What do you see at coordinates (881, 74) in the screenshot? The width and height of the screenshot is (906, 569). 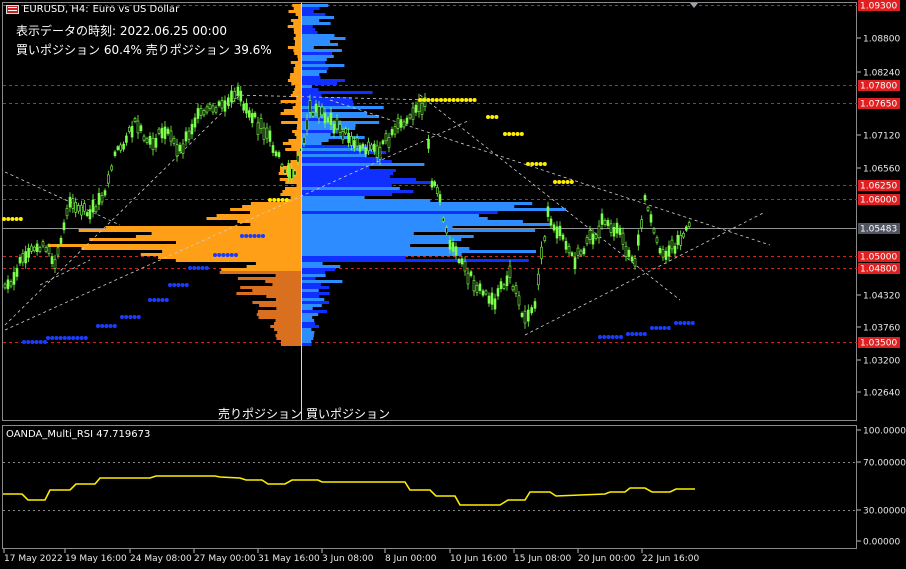 I see `price-tick-label: 1.08240` at bounding box center [881, 74].